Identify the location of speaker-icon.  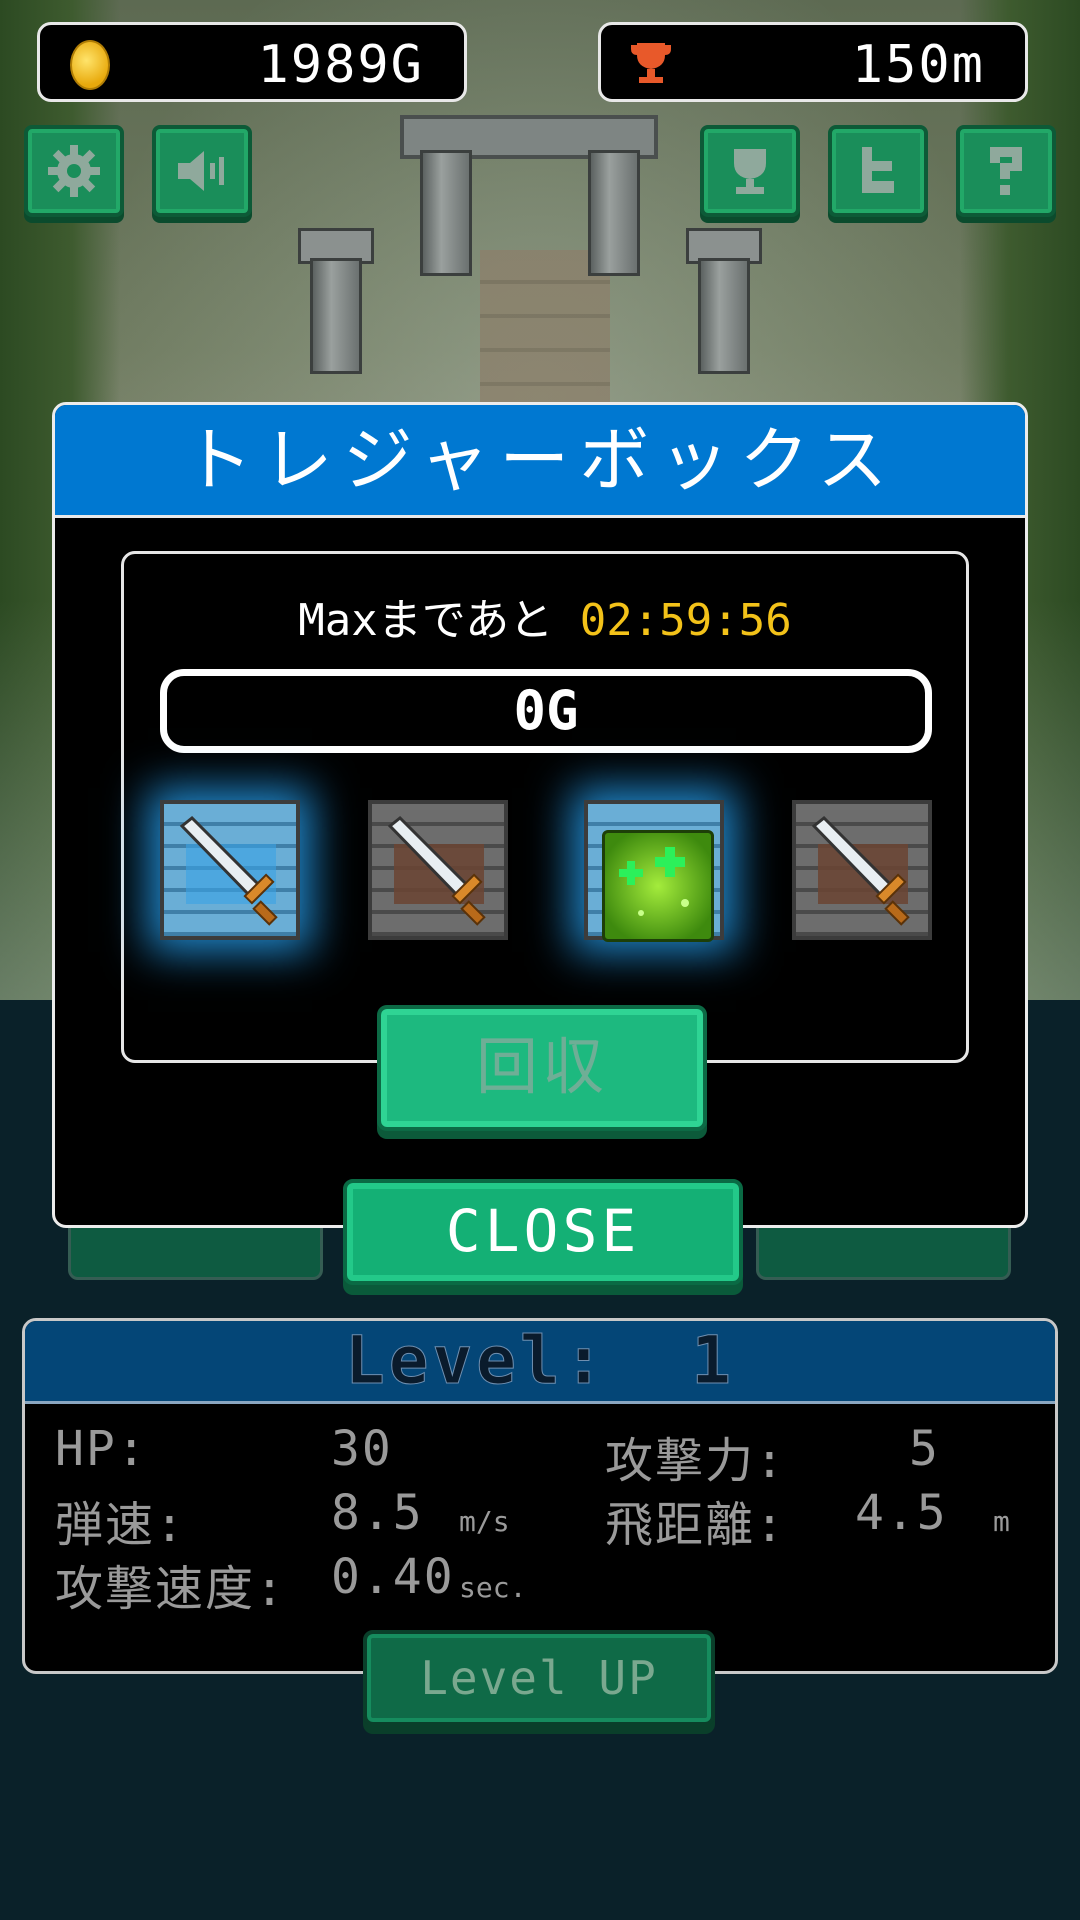
(201, 171).